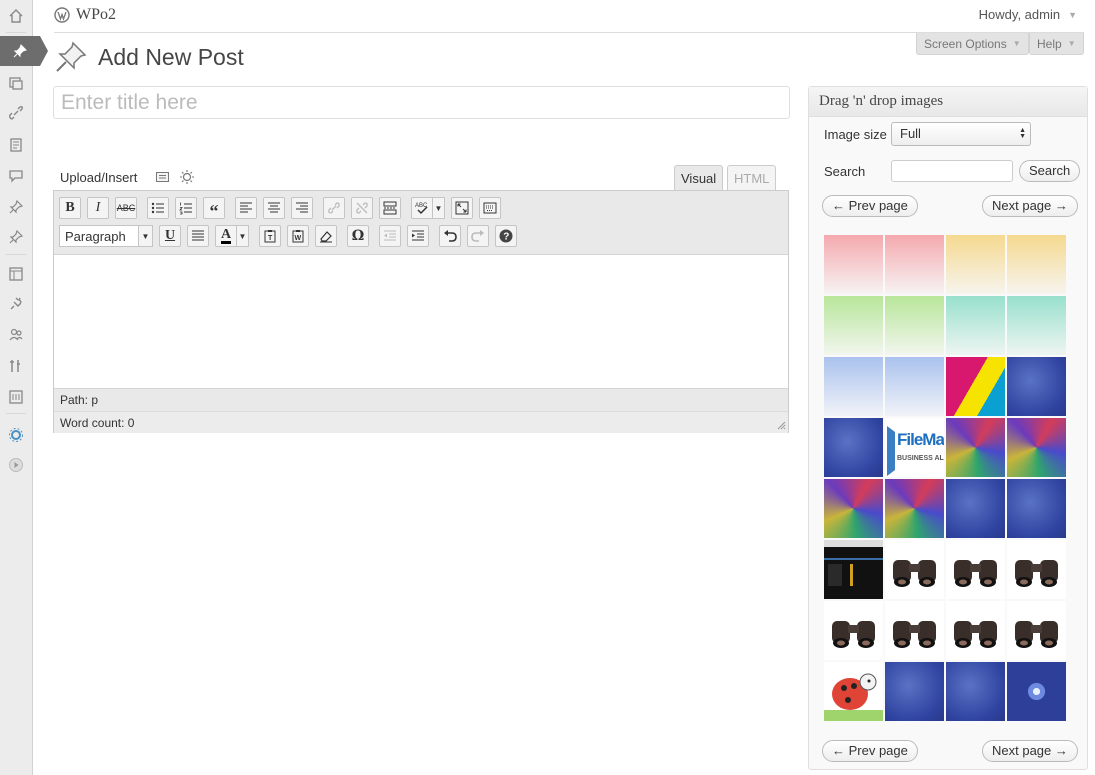 This screenshot has height=775, width=1095. Describe the element at coordinates (870, 751) in the screenshot. I see `prev-page-button-bottom: ← Prev page` at that location.